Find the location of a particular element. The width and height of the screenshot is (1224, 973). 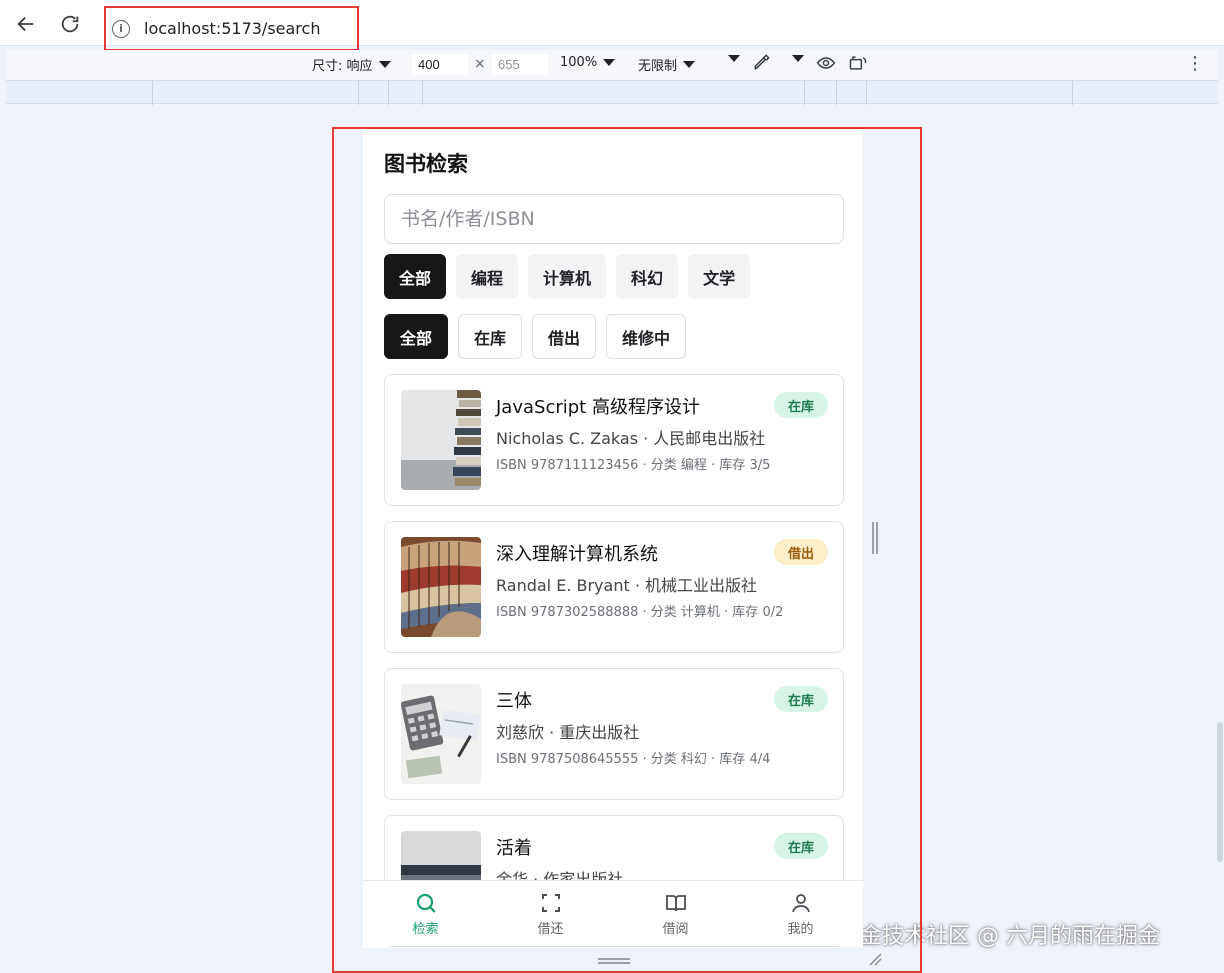

category-chip-scifi: 科幻 is located at coordinates (647, 276).